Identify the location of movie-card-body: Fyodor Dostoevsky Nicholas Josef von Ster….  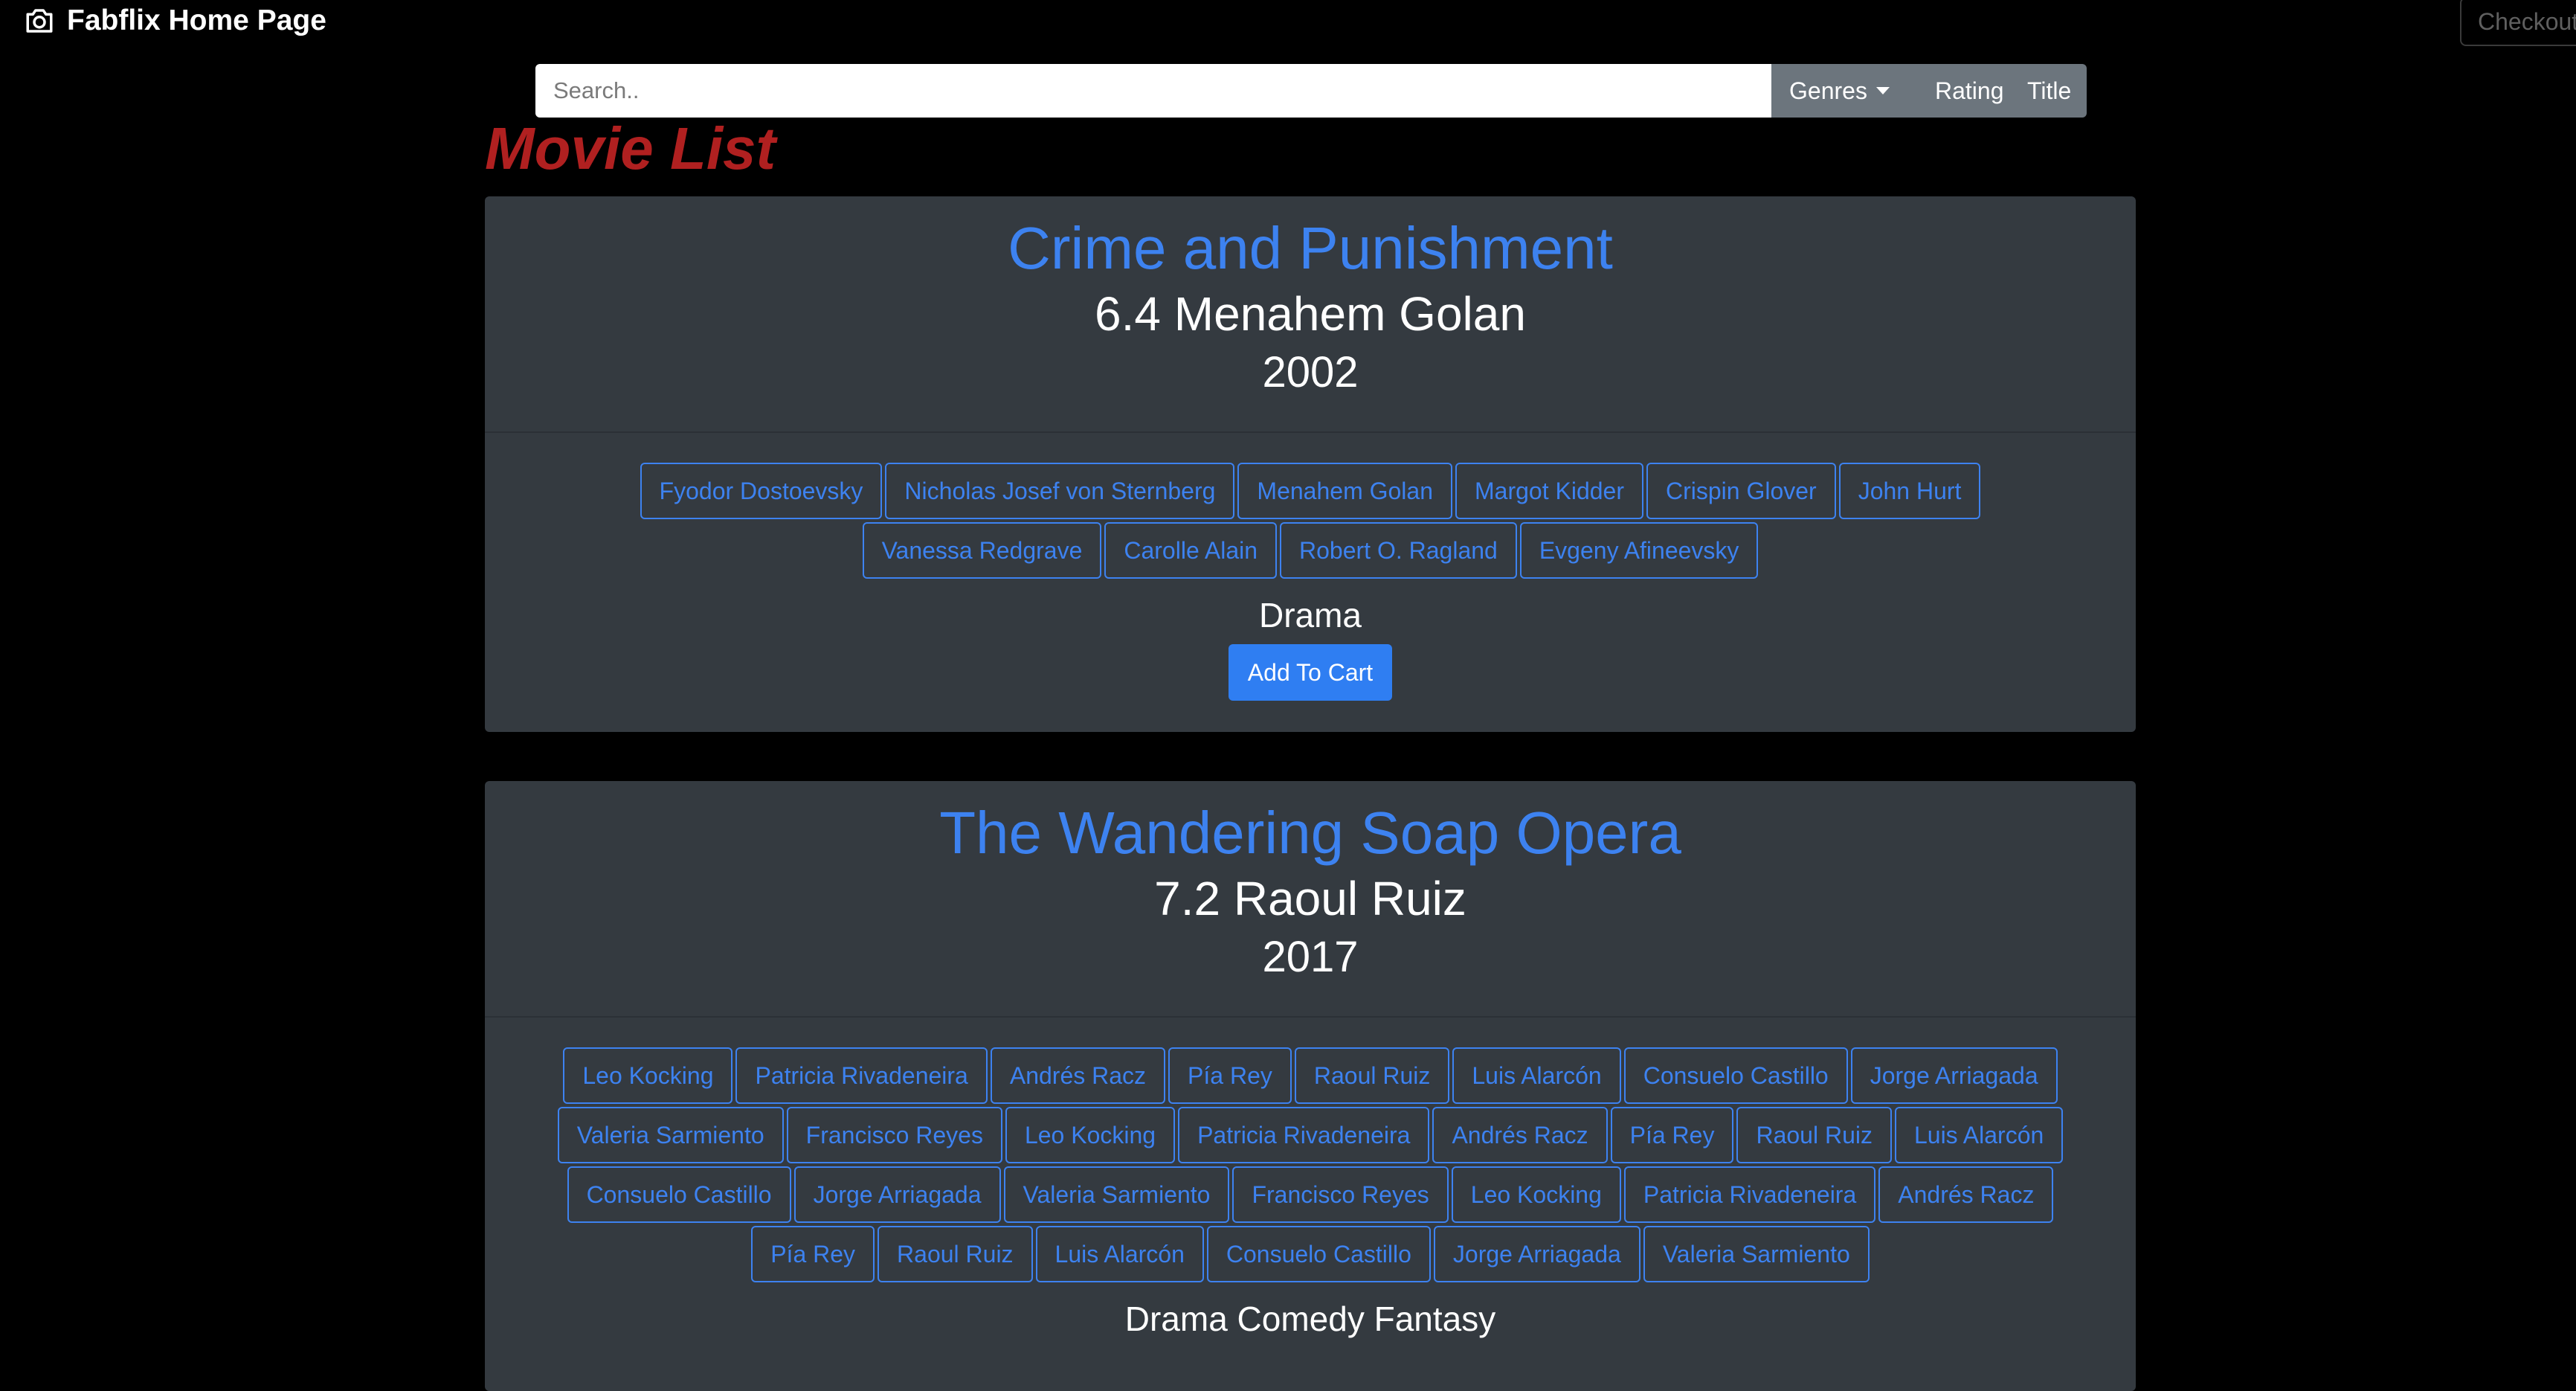
(1310, 567).